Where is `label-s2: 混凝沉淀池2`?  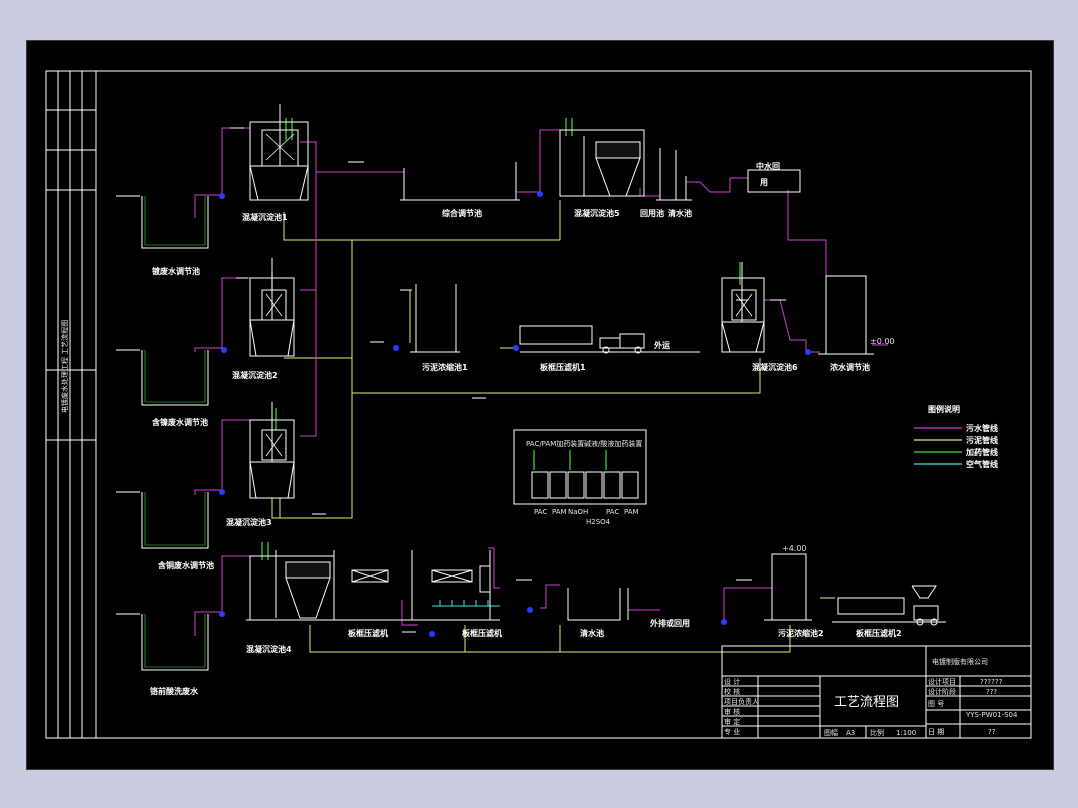 label-s2: 混凝沉淀池2 is located at coordinates (255, 375).